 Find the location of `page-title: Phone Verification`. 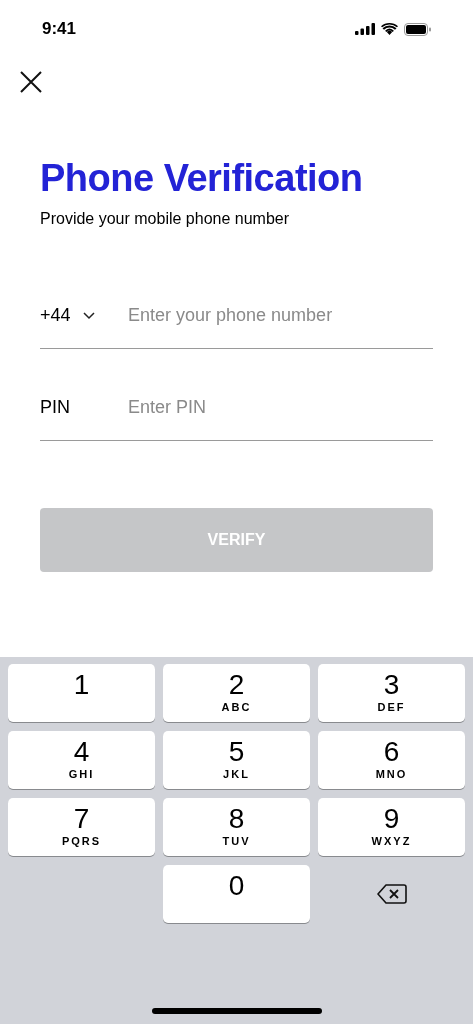

page-title: Phone Verification is located at coordinates (202, 178).